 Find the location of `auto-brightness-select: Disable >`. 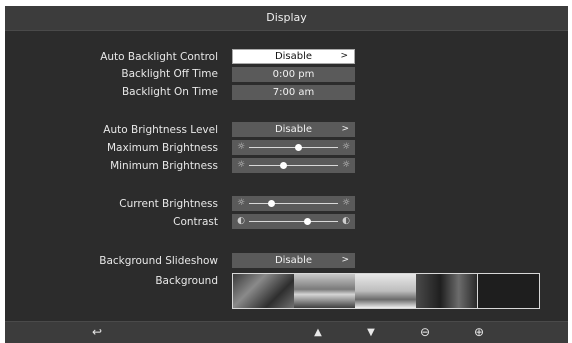

auto-brightness-select: Disable > is located at coordinates (293, 129).